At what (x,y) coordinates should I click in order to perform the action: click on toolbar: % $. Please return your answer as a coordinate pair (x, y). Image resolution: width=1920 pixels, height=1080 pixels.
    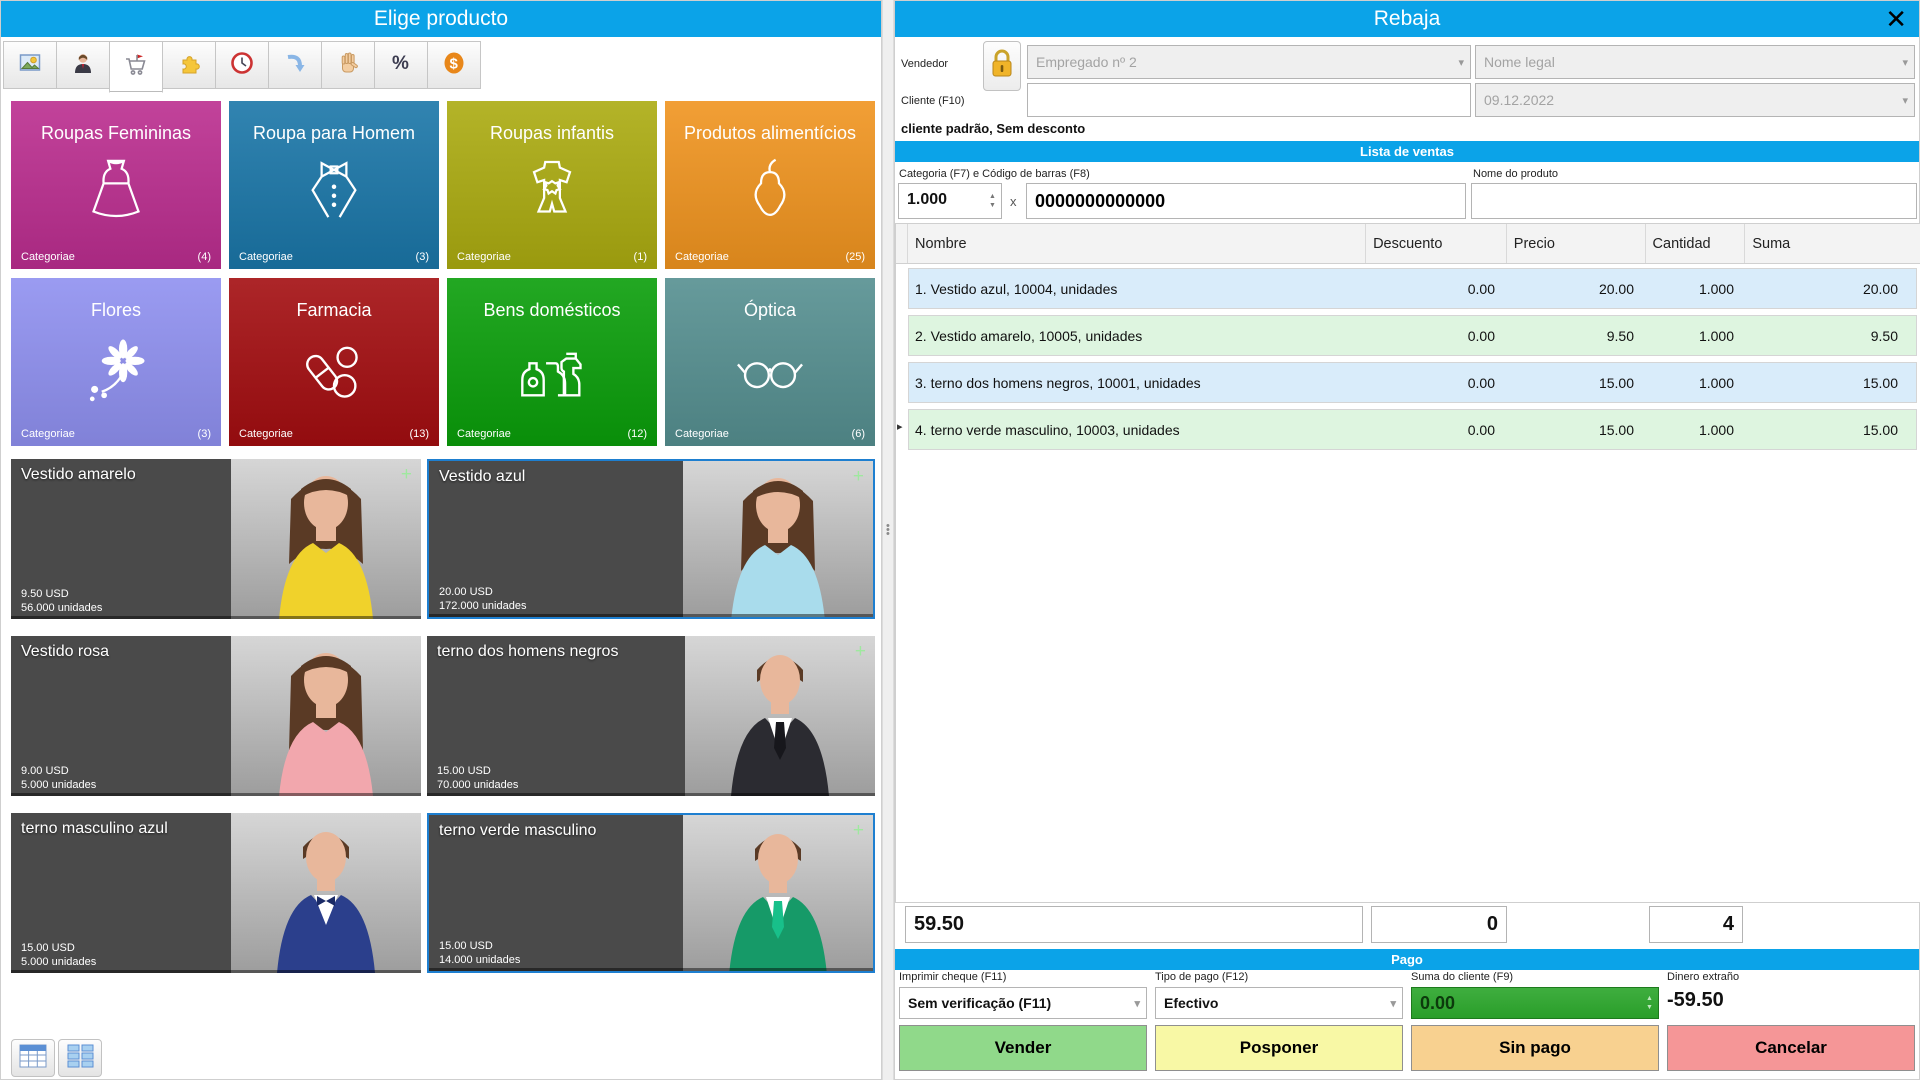
    Looking at the image, I should click on (242, 67).